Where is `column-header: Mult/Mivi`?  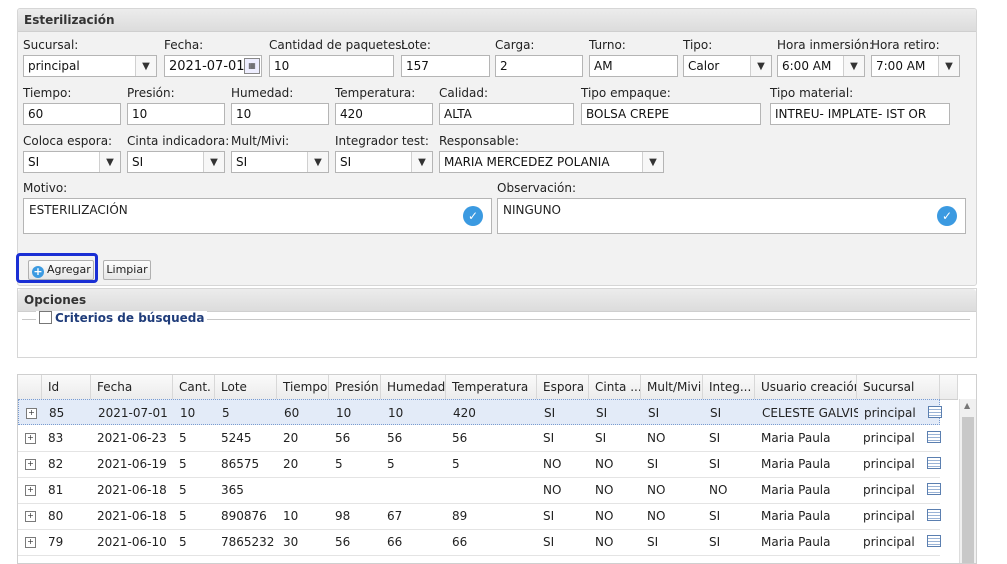 column-header: Mult/Mivi is located at coordinates (672, 387).